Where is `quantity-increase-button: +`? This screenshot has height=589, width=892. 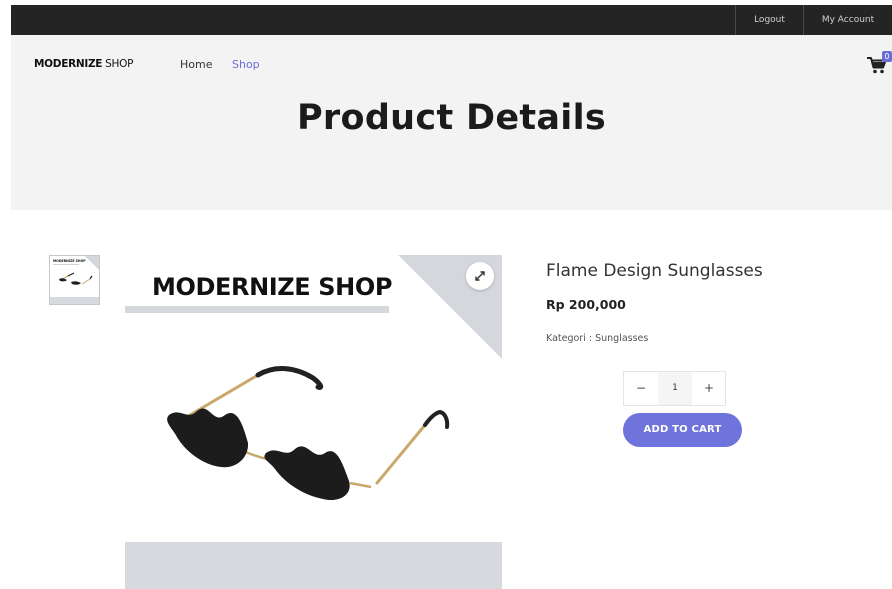
quantity-increase-button: + is located at coordinates (709, 388).